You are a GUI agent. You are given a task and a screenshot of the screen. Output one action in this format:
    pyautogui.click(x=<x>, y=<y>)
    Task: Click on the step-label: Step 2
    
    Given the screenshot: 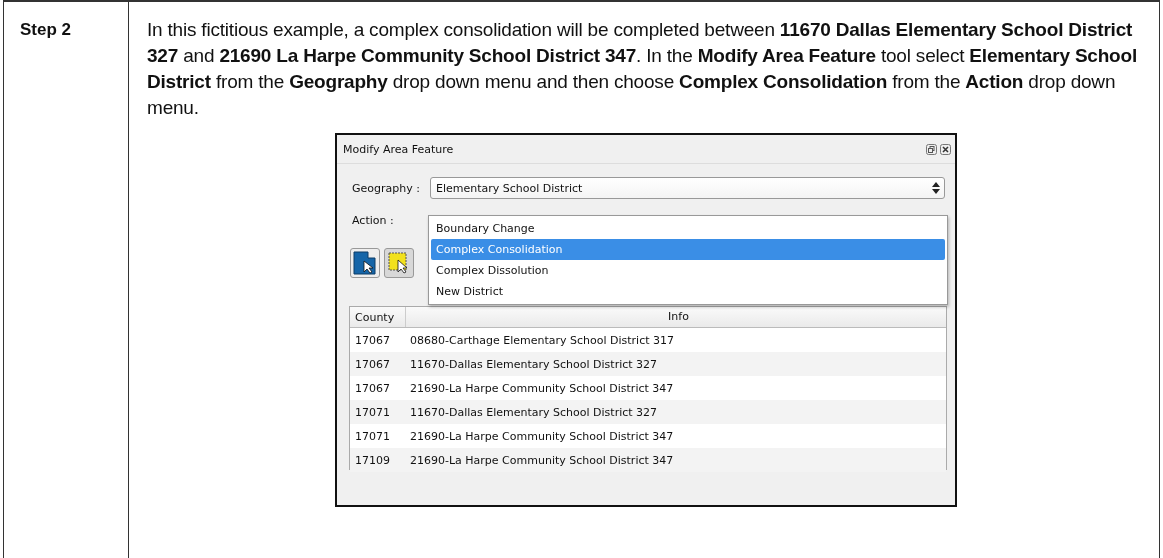 What is the action you would take?
    pyautogui.click(x=46, y=29)
    